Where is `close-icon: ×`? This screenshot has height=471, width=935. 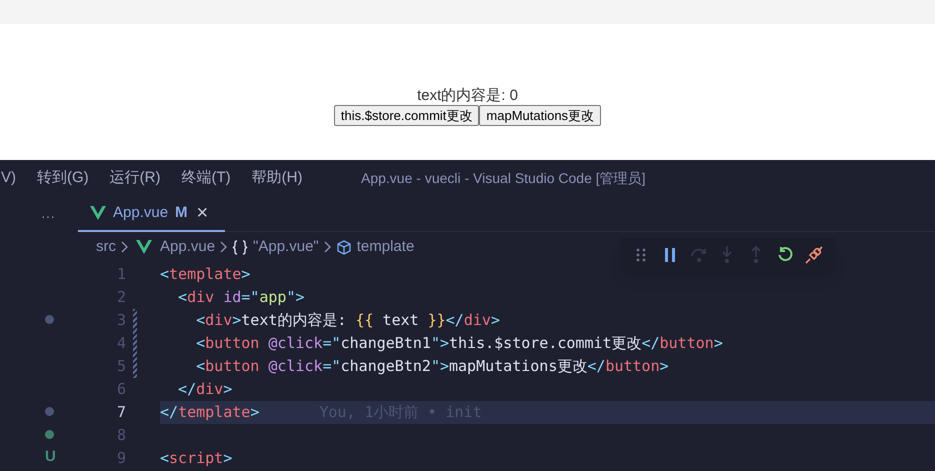 close-icon: × is located at coordinates (202, 213).